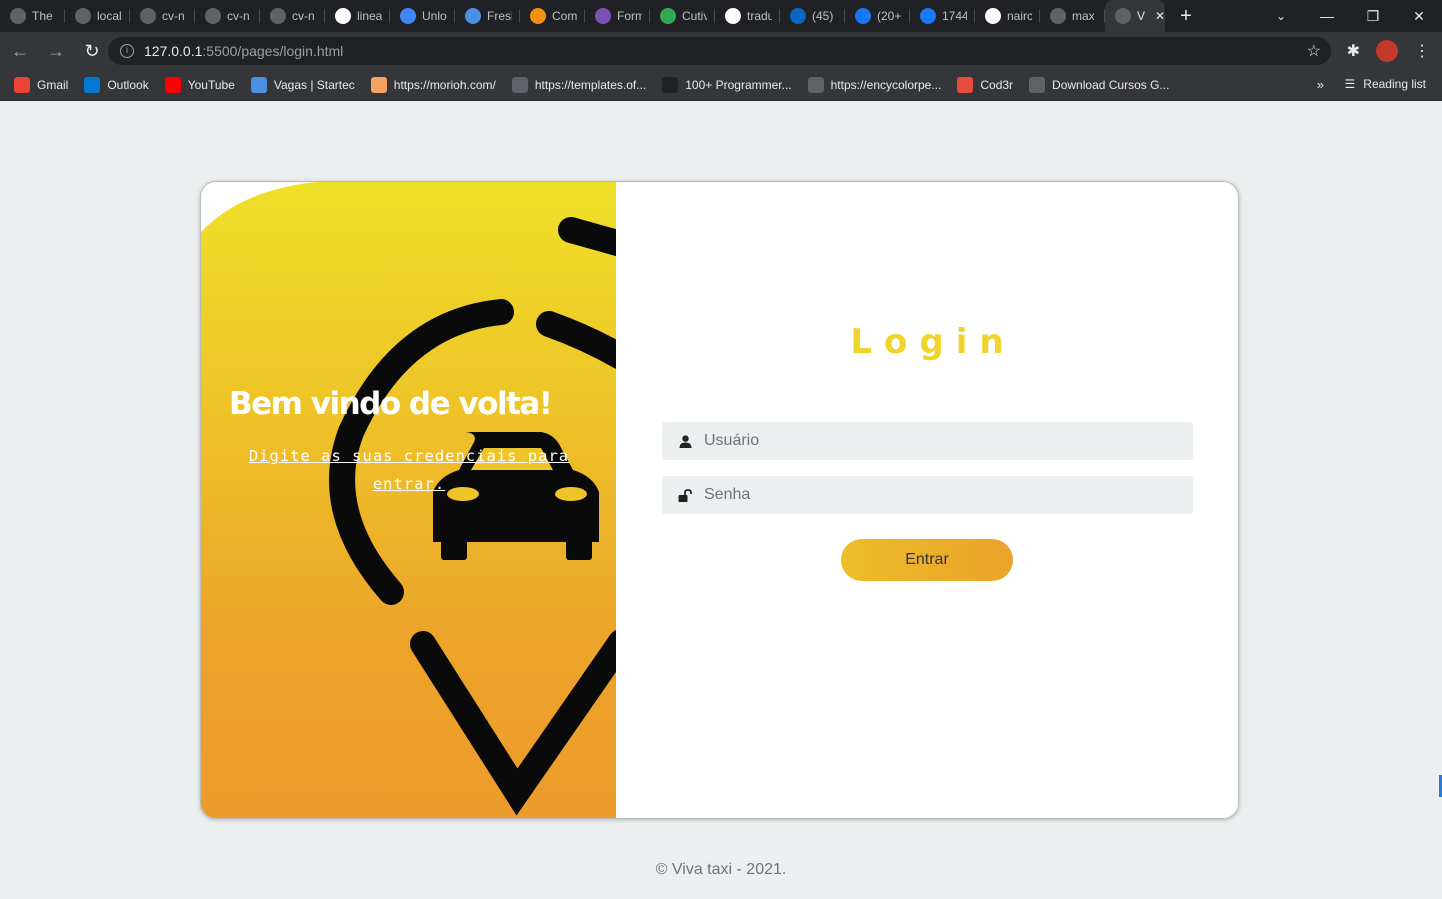  I want to click on bookmark-item: Cod3r, so click(985, 85).